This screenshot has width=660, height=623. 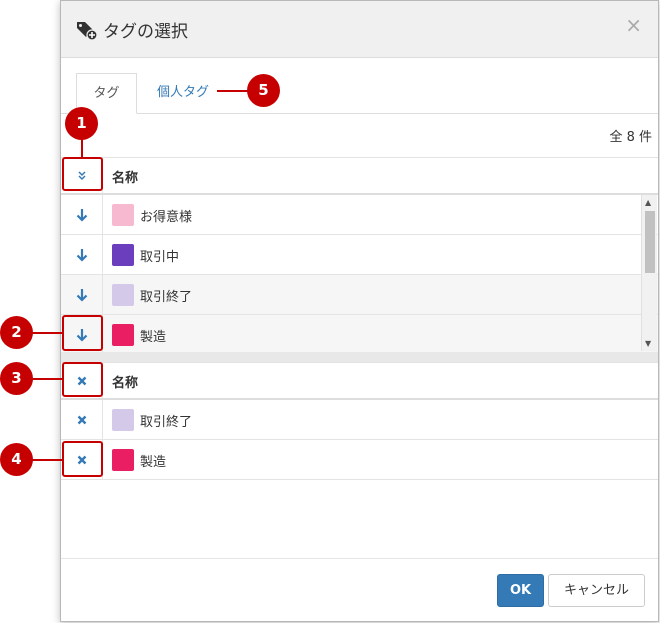 What do you see at coordinates (630, 137) in the screenshot?
I see `item-count: 全 8 件` at bounding box center [630, 137].